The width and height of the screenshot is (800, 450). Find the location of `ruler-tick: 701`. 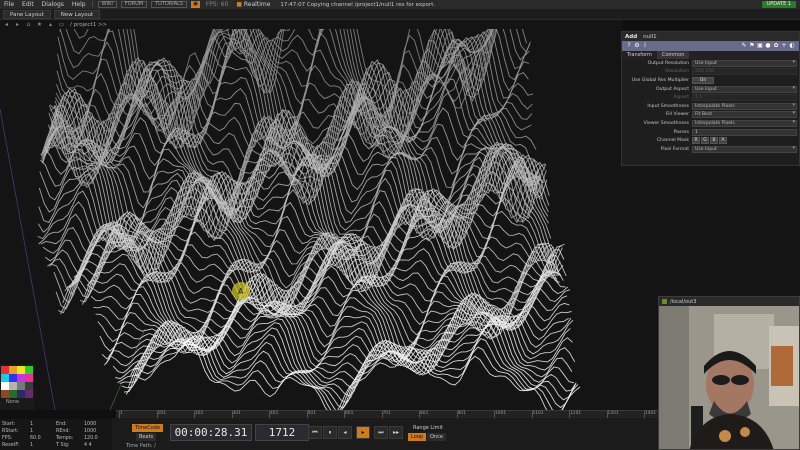

ruler-tick: 701 is located at coordinates (386, 415).